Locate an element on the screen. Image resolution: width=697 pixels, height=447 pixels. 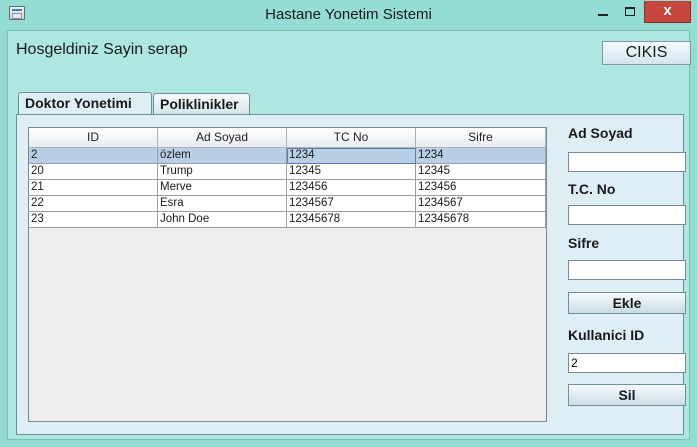
kullanici-id-label: Kullanici ID is located at coordinates (606, 335).